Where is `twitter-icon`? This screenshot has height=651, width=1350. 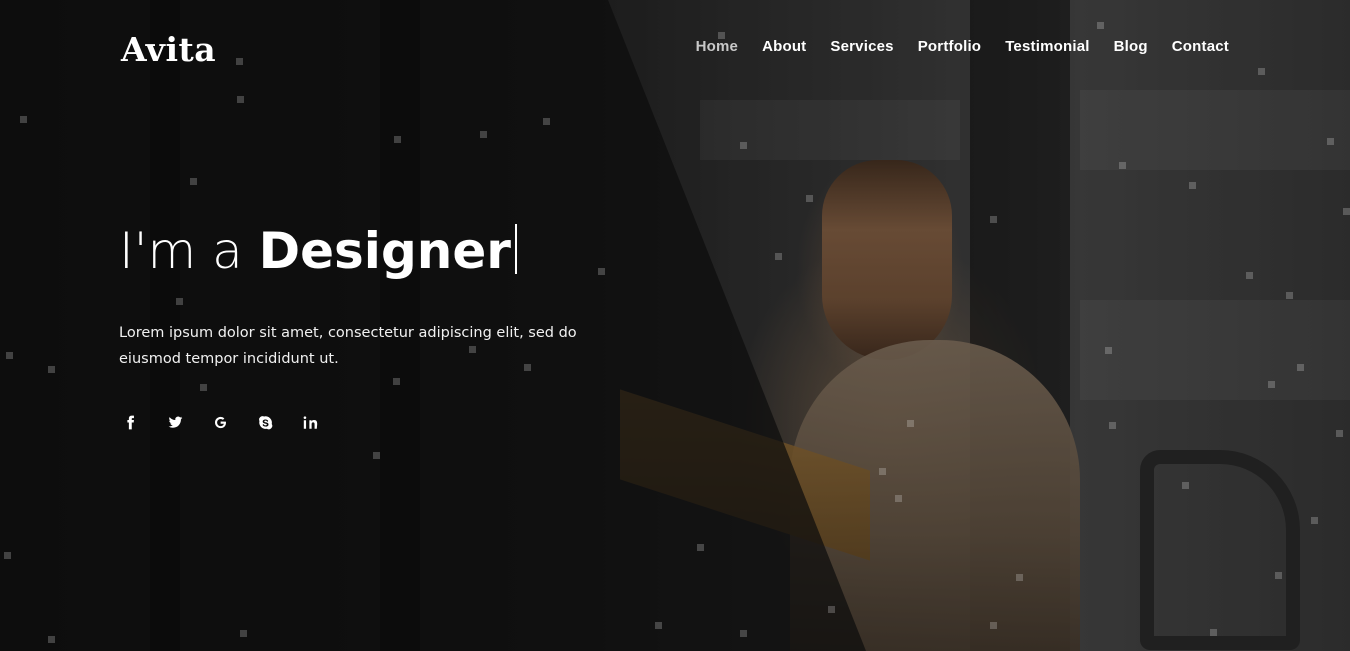 twitter-icon is located at coordinates (190, 422).